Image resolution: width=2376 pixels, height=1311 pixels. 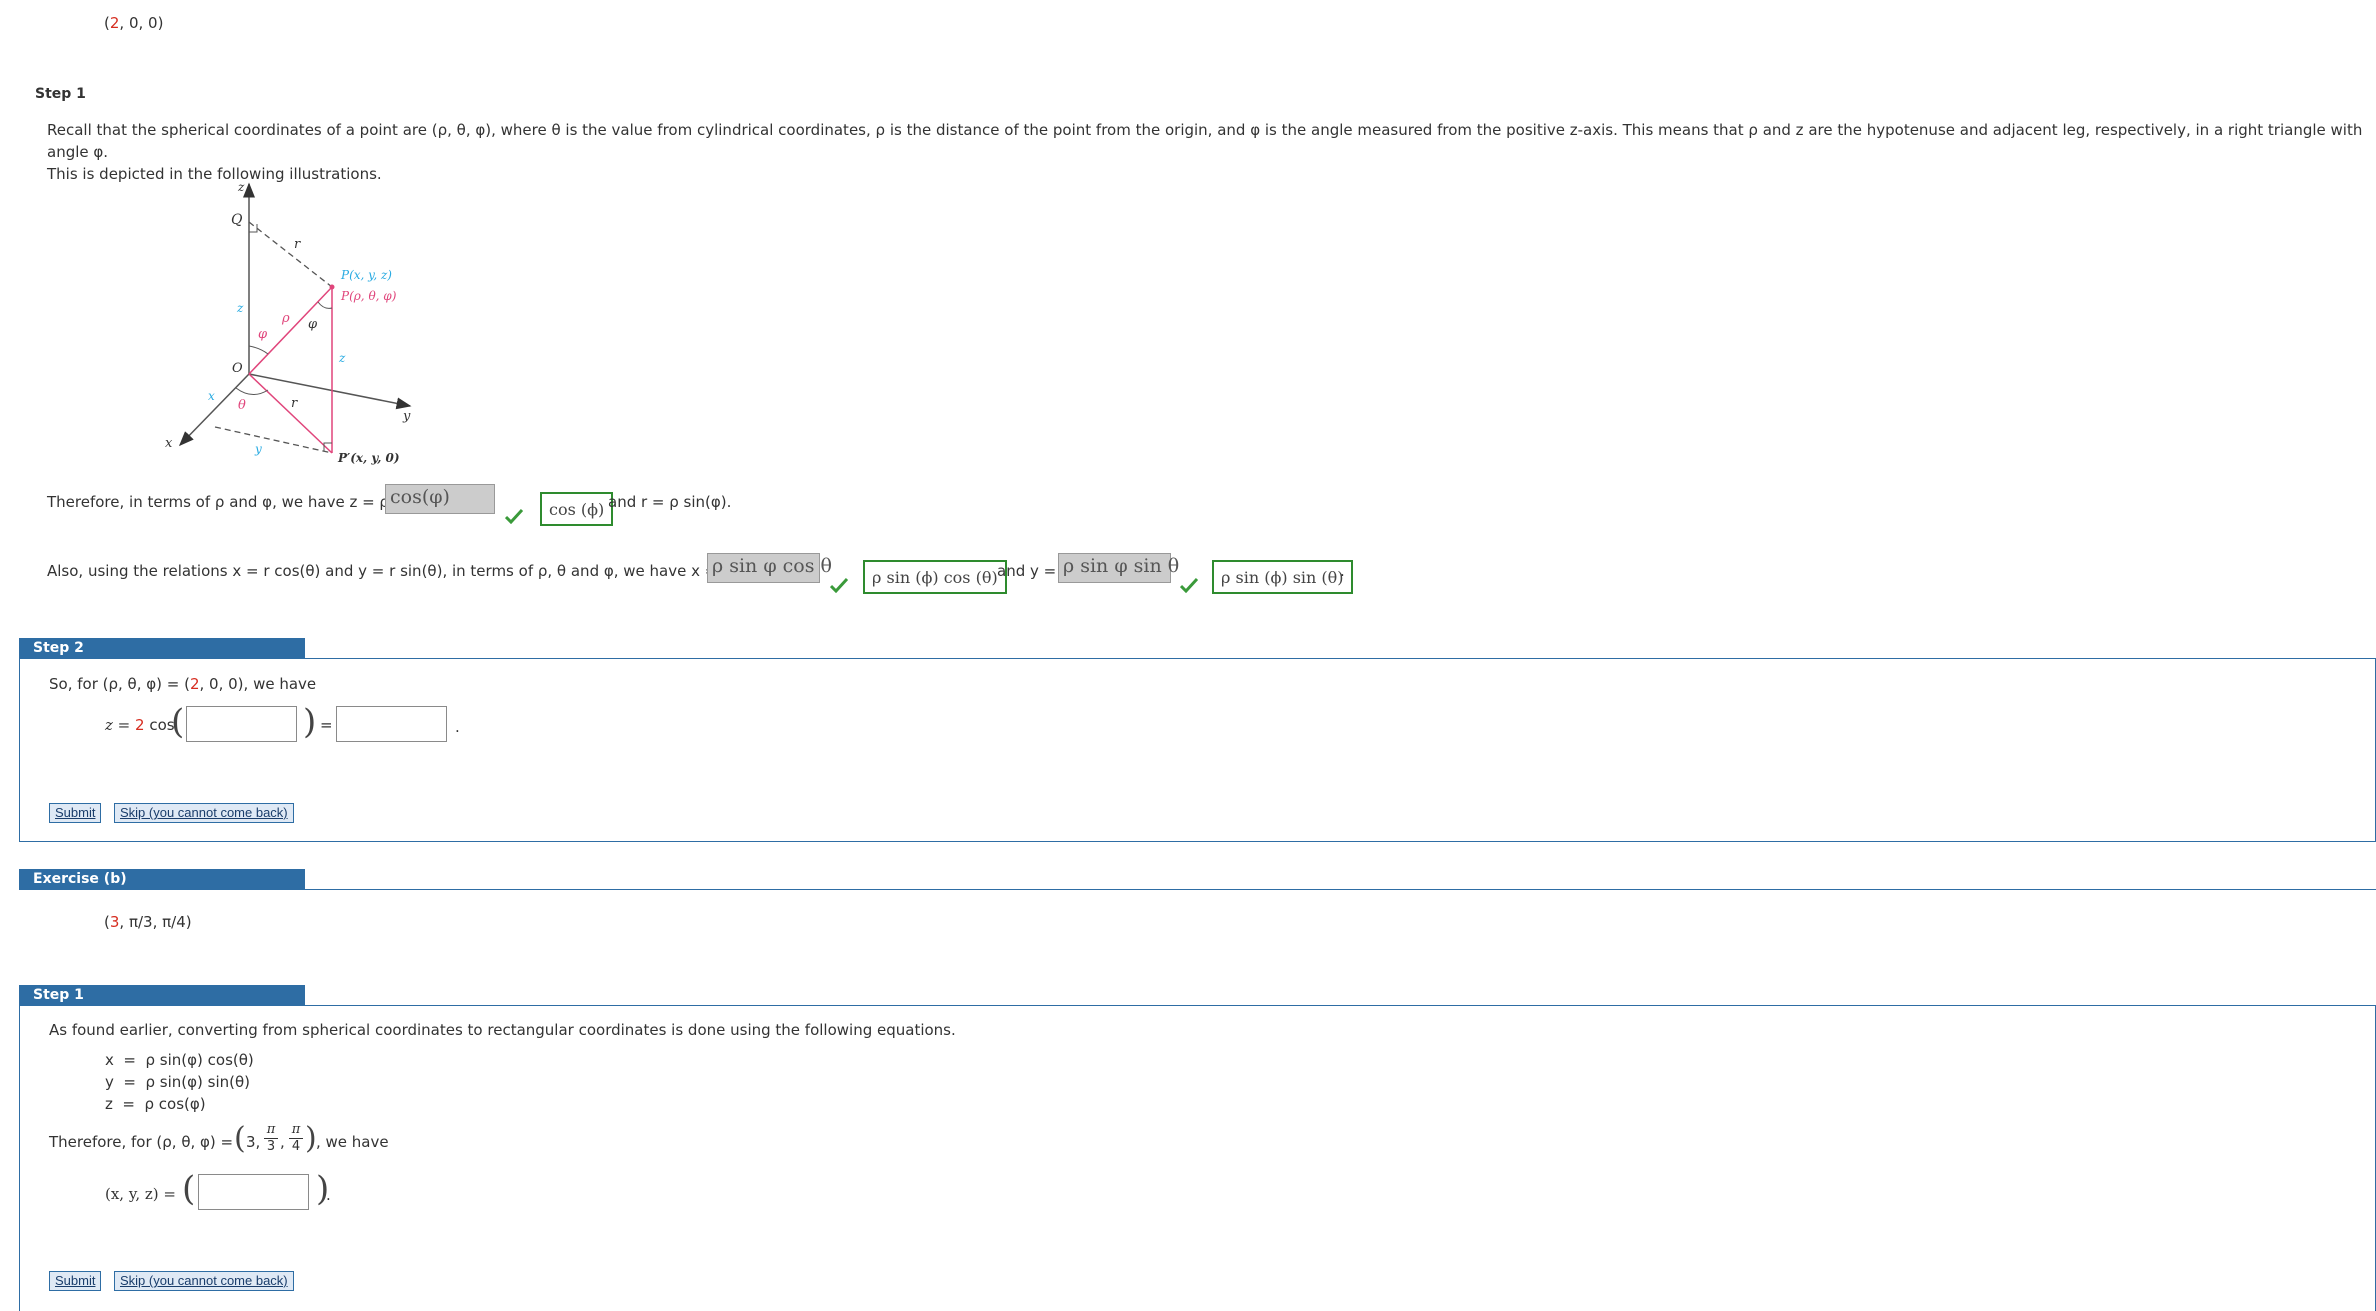 What do you see at coordinates (271, 1138) in the screenshot?
I see `fraction-pi-3: π 3` at bounding box center [271, 1138].